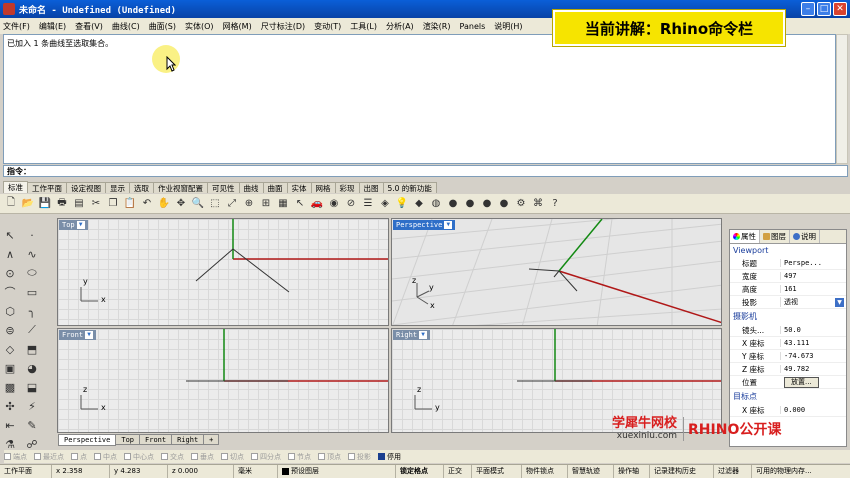 The image size is (850, 478). I want to click on gumball-button: 操作轴, so click(632, 471).